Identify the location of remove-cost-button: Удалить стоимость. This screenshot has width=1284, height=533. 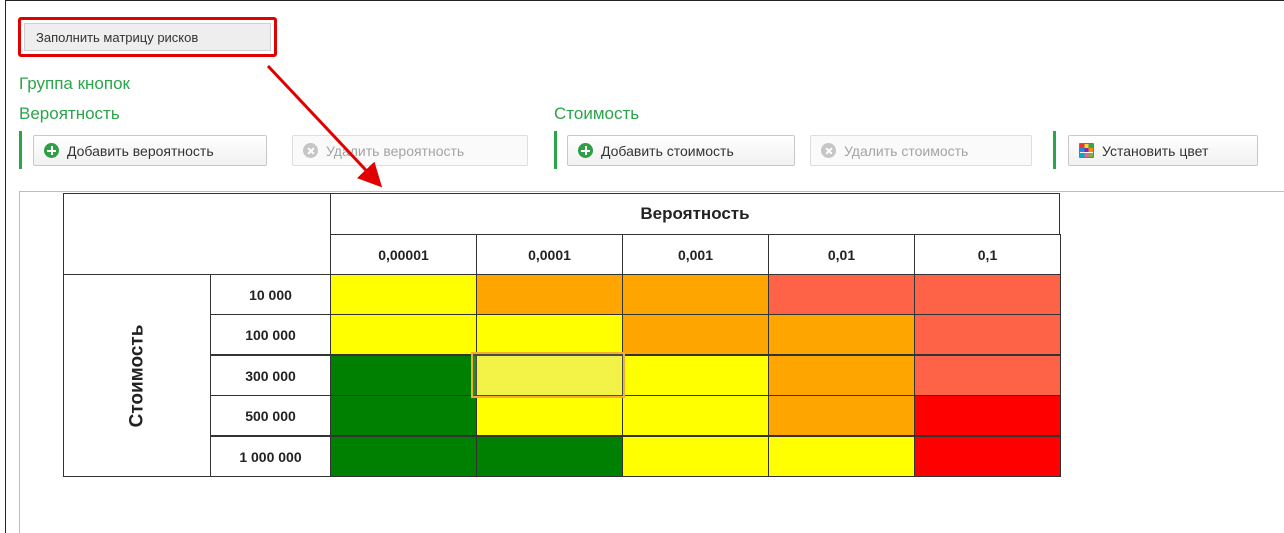
(921, 150).